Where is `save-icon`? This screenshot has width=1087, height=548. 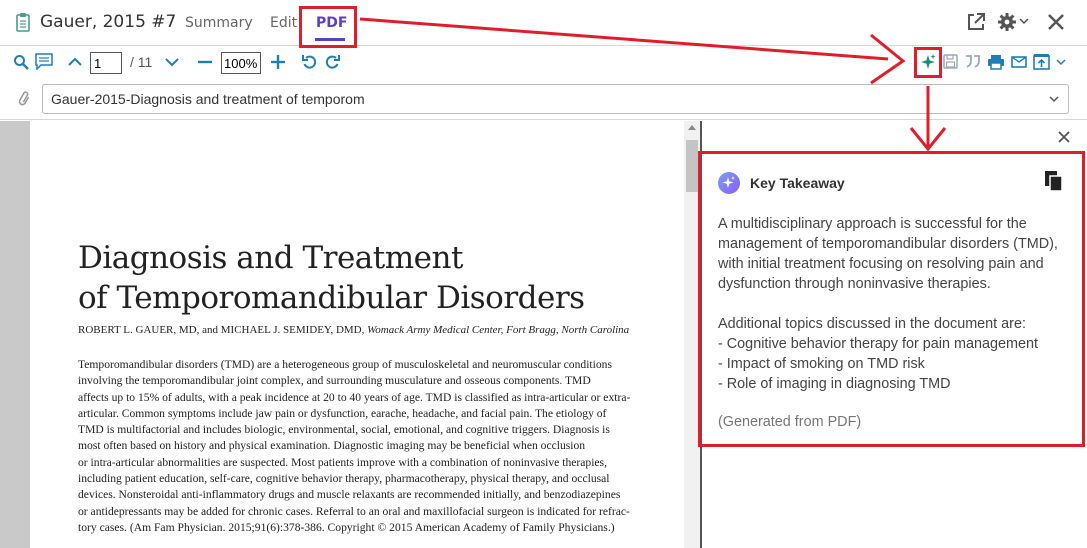 save-icon is located at coordinates (950, 61).